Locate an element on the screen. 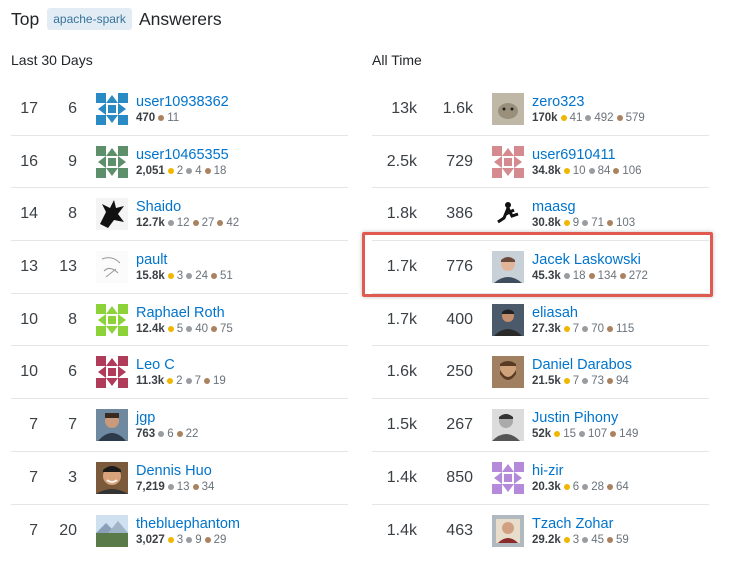 This screenshot has width=753, height=567. user-name-link: Dennis Huo is located at coordinates (176, 471).